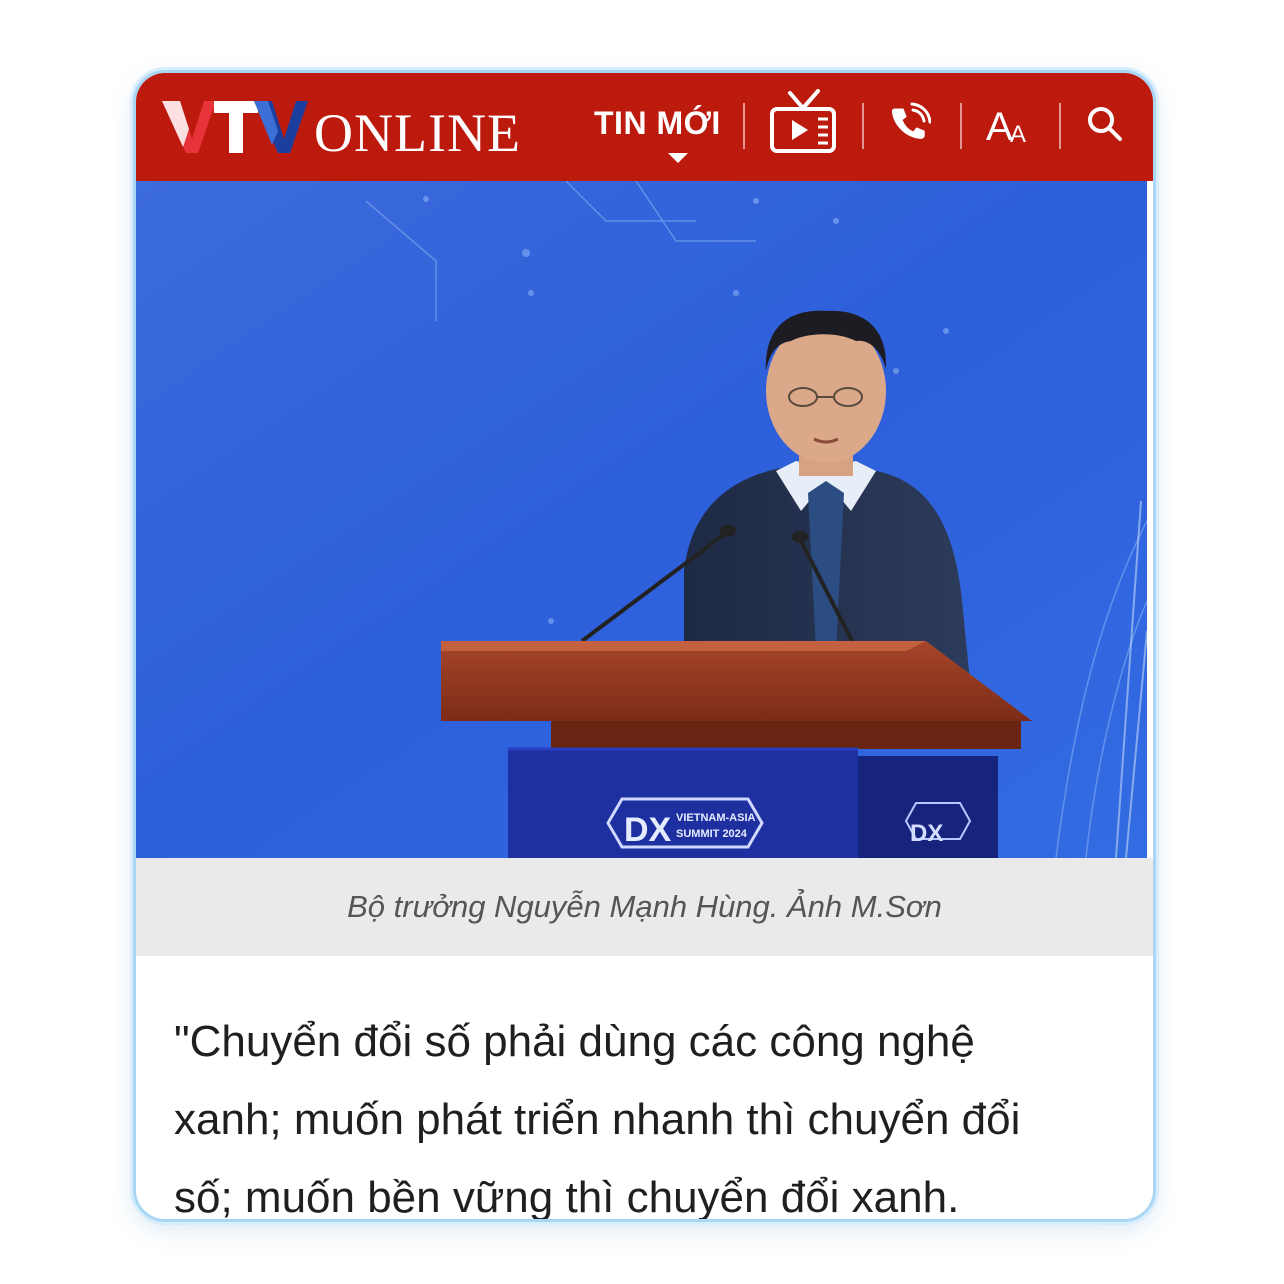  Describe the element at coordinates (648, 830) in the screenshot. I see `event-logo-mark: DX` at that location.